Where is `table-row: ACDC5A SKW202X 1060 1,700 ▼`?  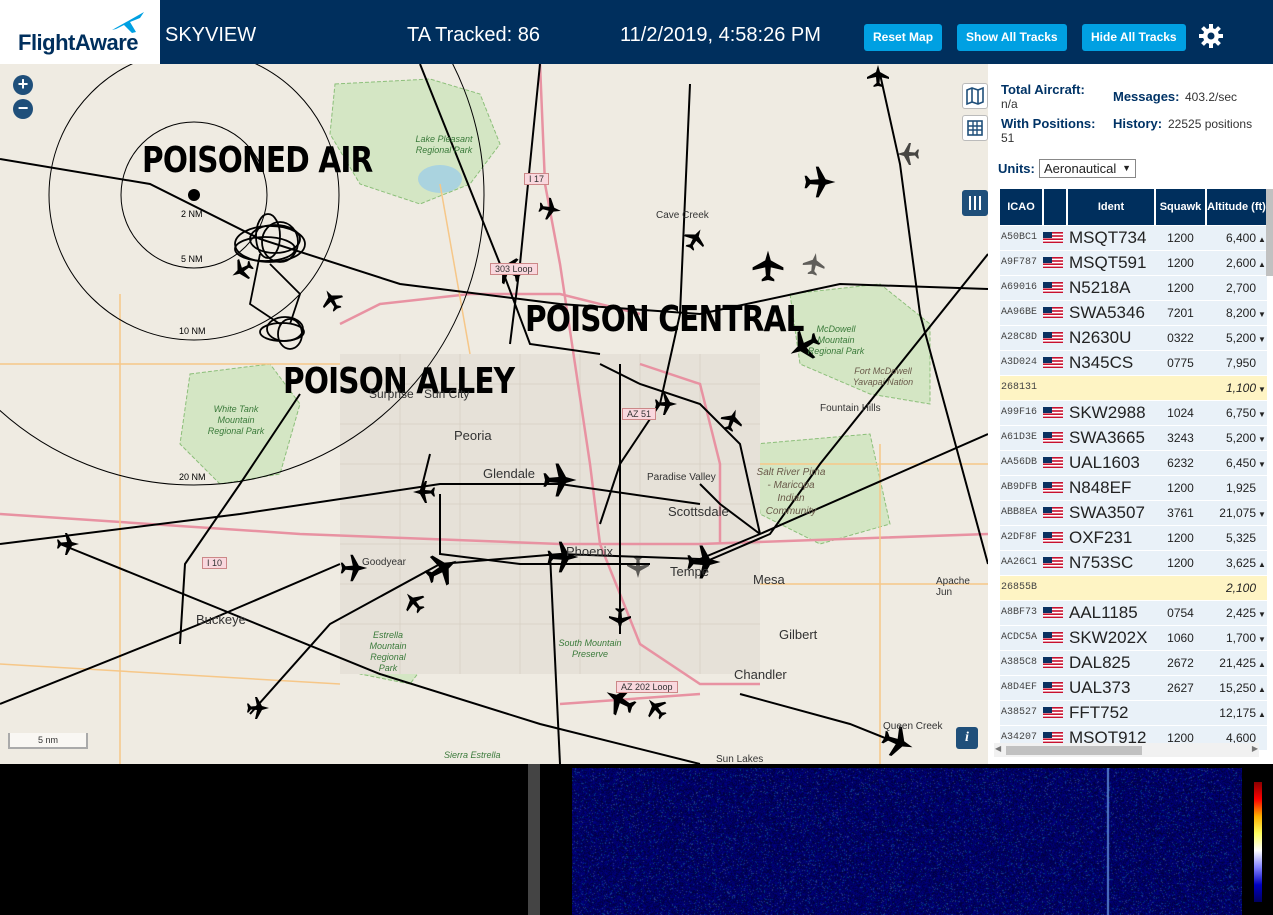 table-row: ACDC5A SKW202X 1060 1,700 ▼ is located at coordinates (1133, 637).